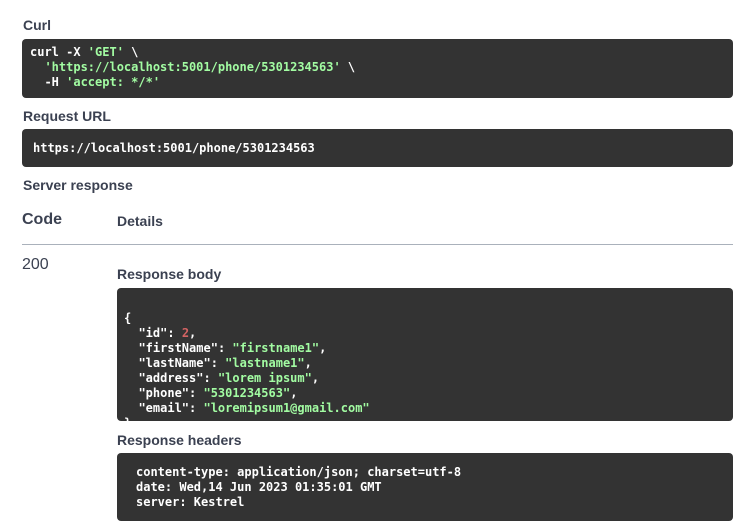 This screenshot has height=531, width=733. I want to click on curl-command: curl -X, so click(59, 52).